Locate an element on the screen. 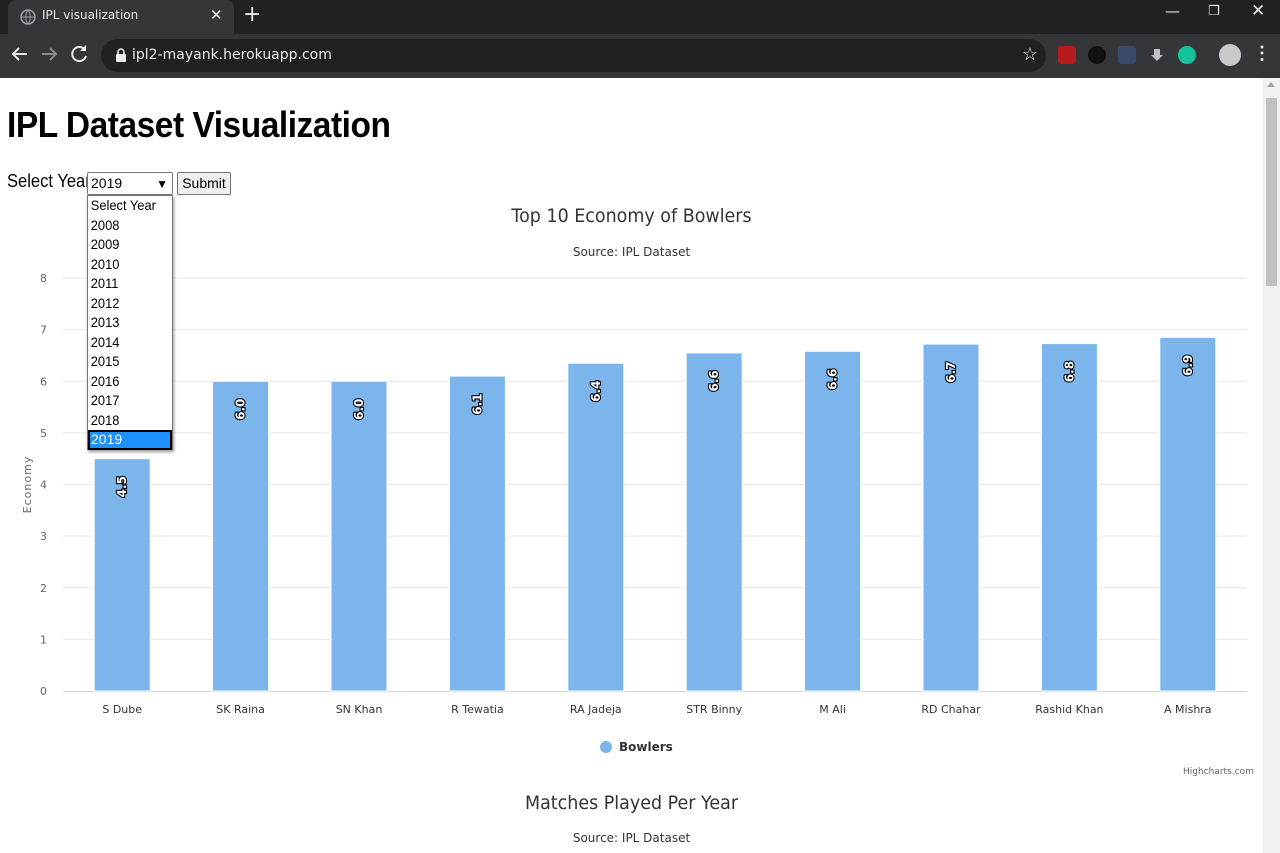  x-category-label: Rashid Khan is located at coordinates (1069, 709).